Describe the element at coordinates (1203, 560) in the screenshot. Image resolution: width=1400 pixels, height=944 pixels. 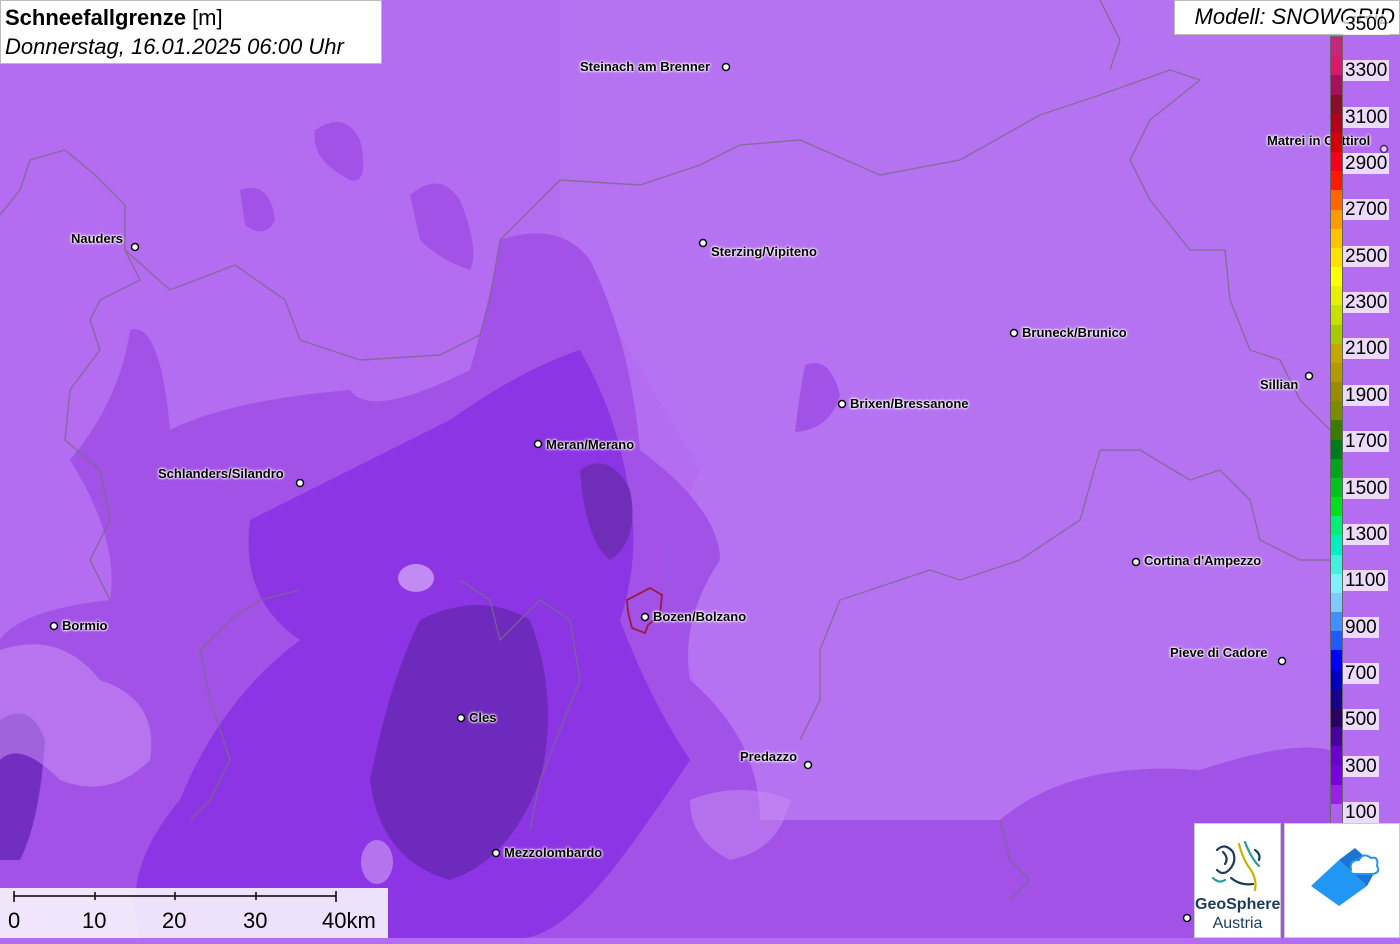
I see `city-label: Cortina d'Ampezzo` at that location.